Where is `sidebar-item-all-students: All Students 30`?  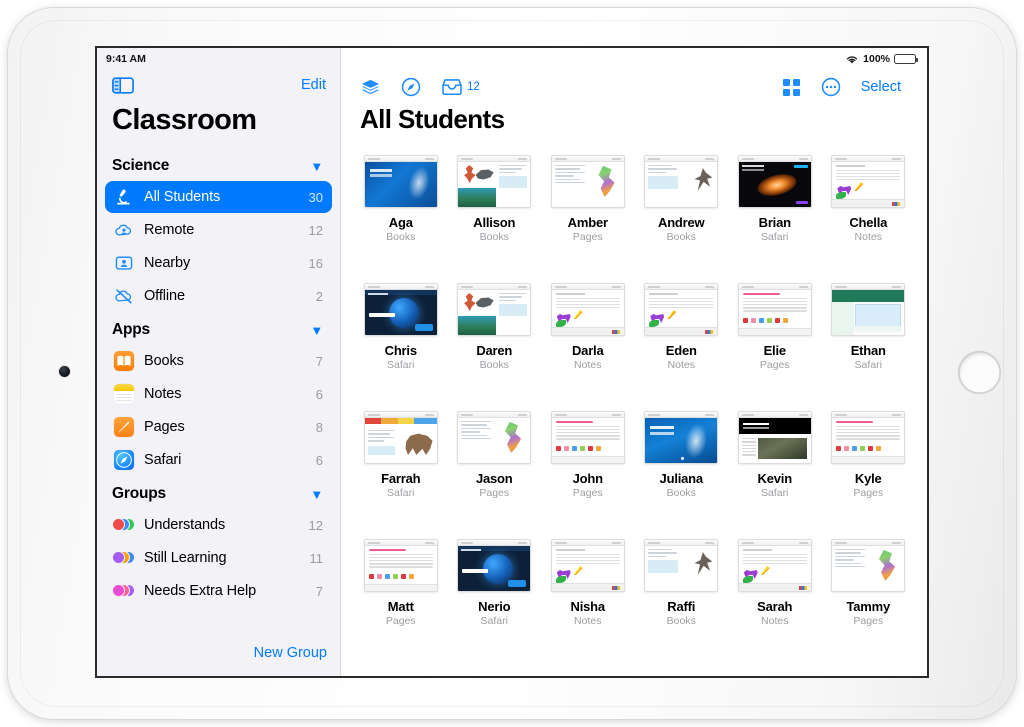
sidebar-item-all-students: All Students 30 is located at coordinates (218, 197).